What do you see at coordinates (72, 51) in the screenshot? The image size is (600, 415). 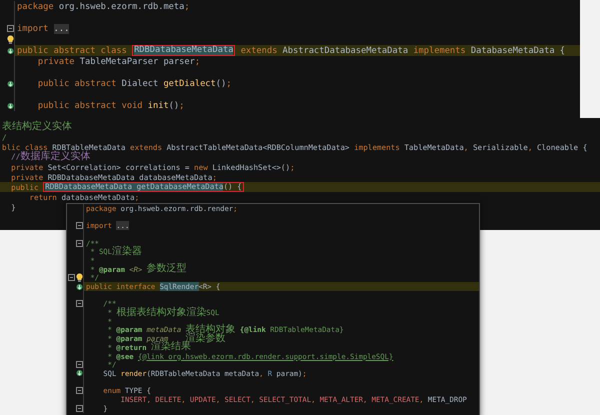 I see `code-text: public abstract class` at bounding box center [72, 51].